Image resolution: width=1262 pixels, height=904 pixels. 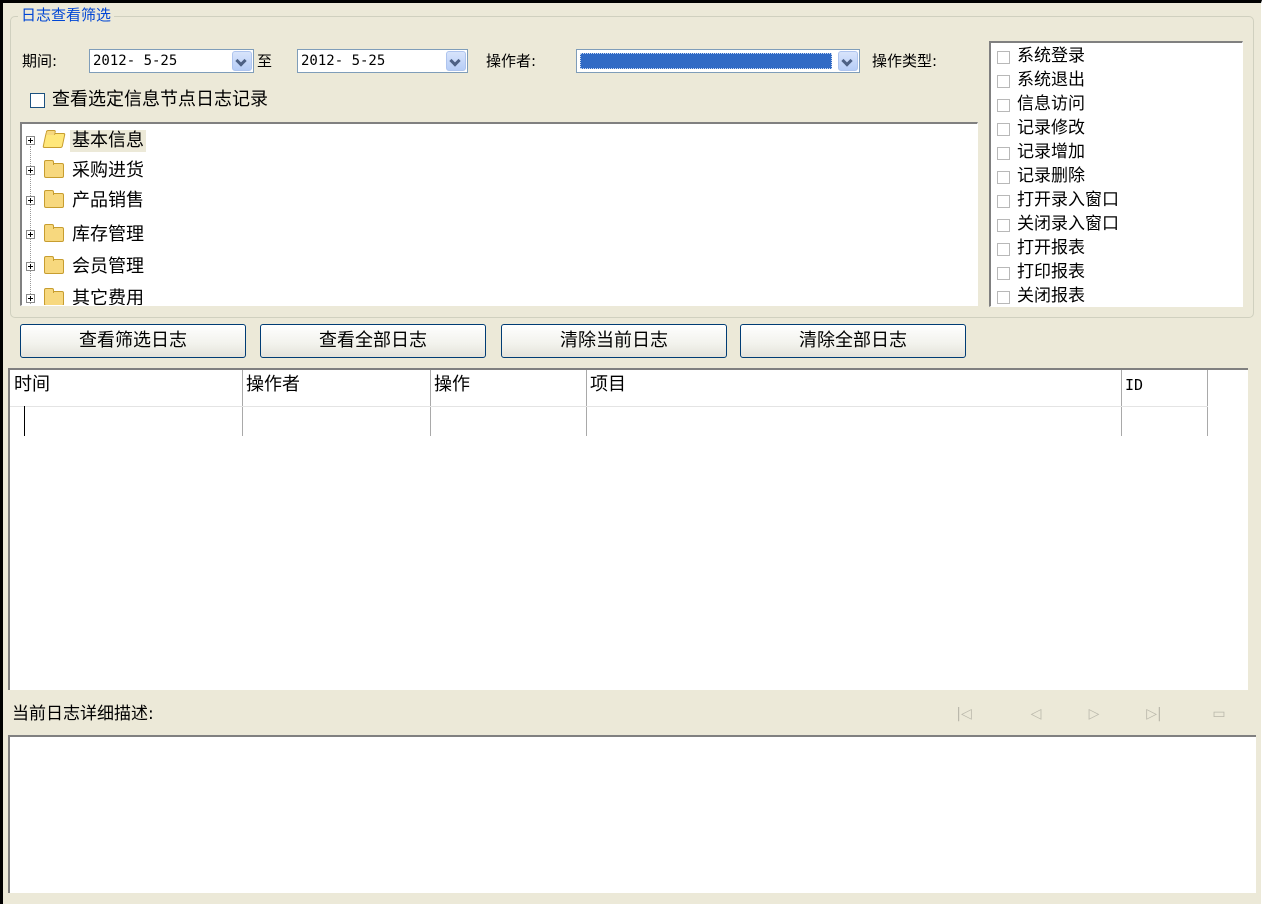 What do you see at coordinates (108, 234) in the screenshot?
I see `tree-item-label: 库存管理` at bounding box center [108, 234].